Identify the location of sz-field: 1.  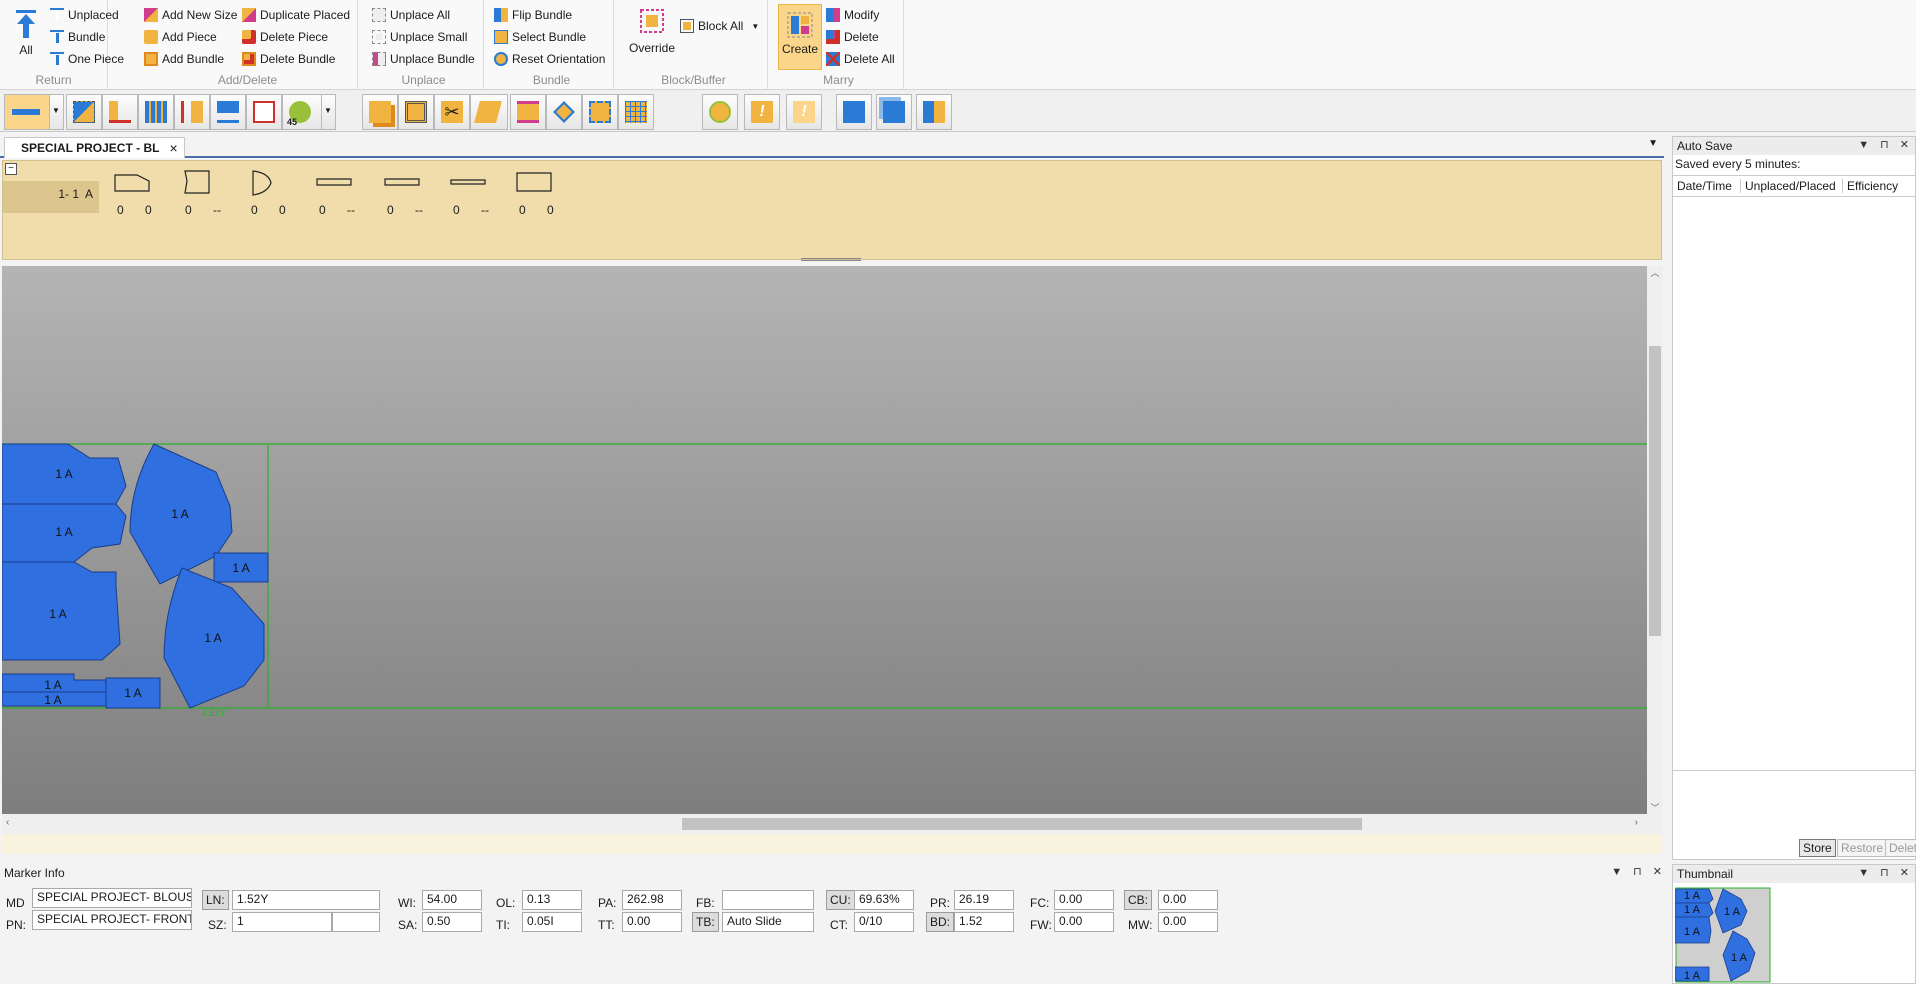
(282, 922).